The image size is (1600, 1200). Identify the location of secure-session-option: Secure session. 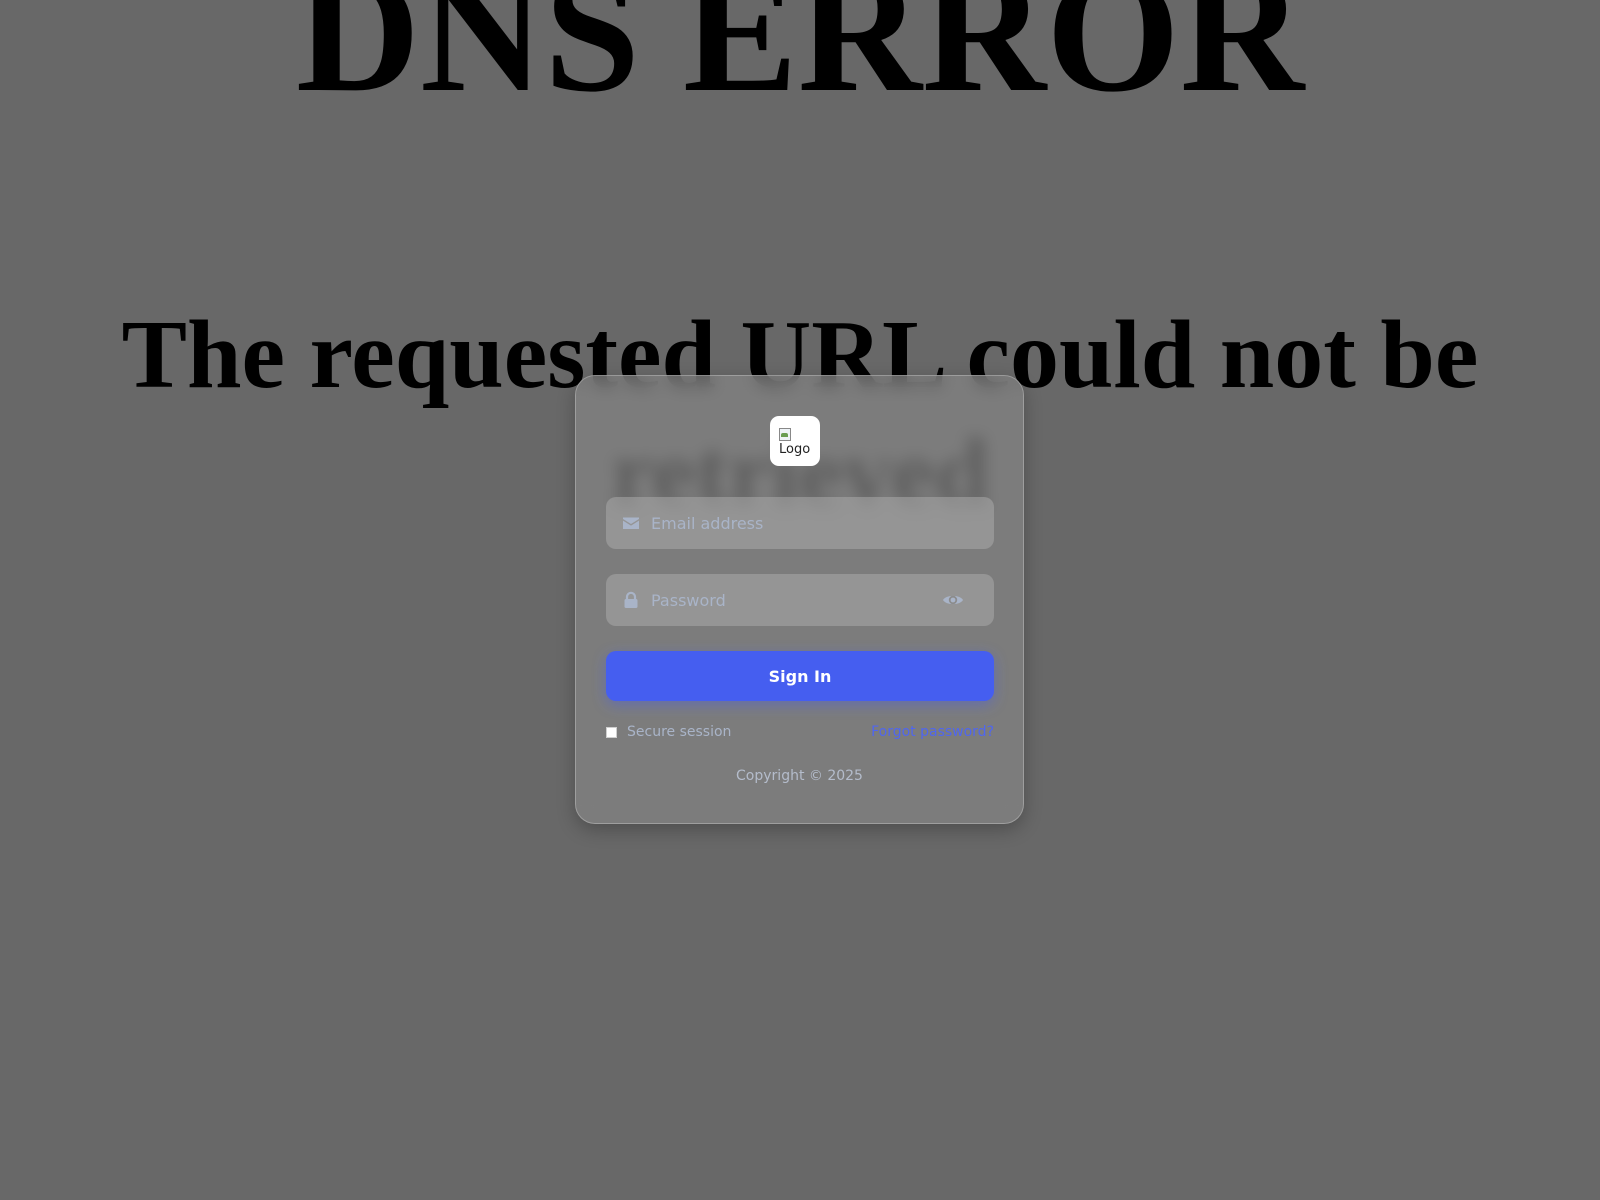
(668, 732).